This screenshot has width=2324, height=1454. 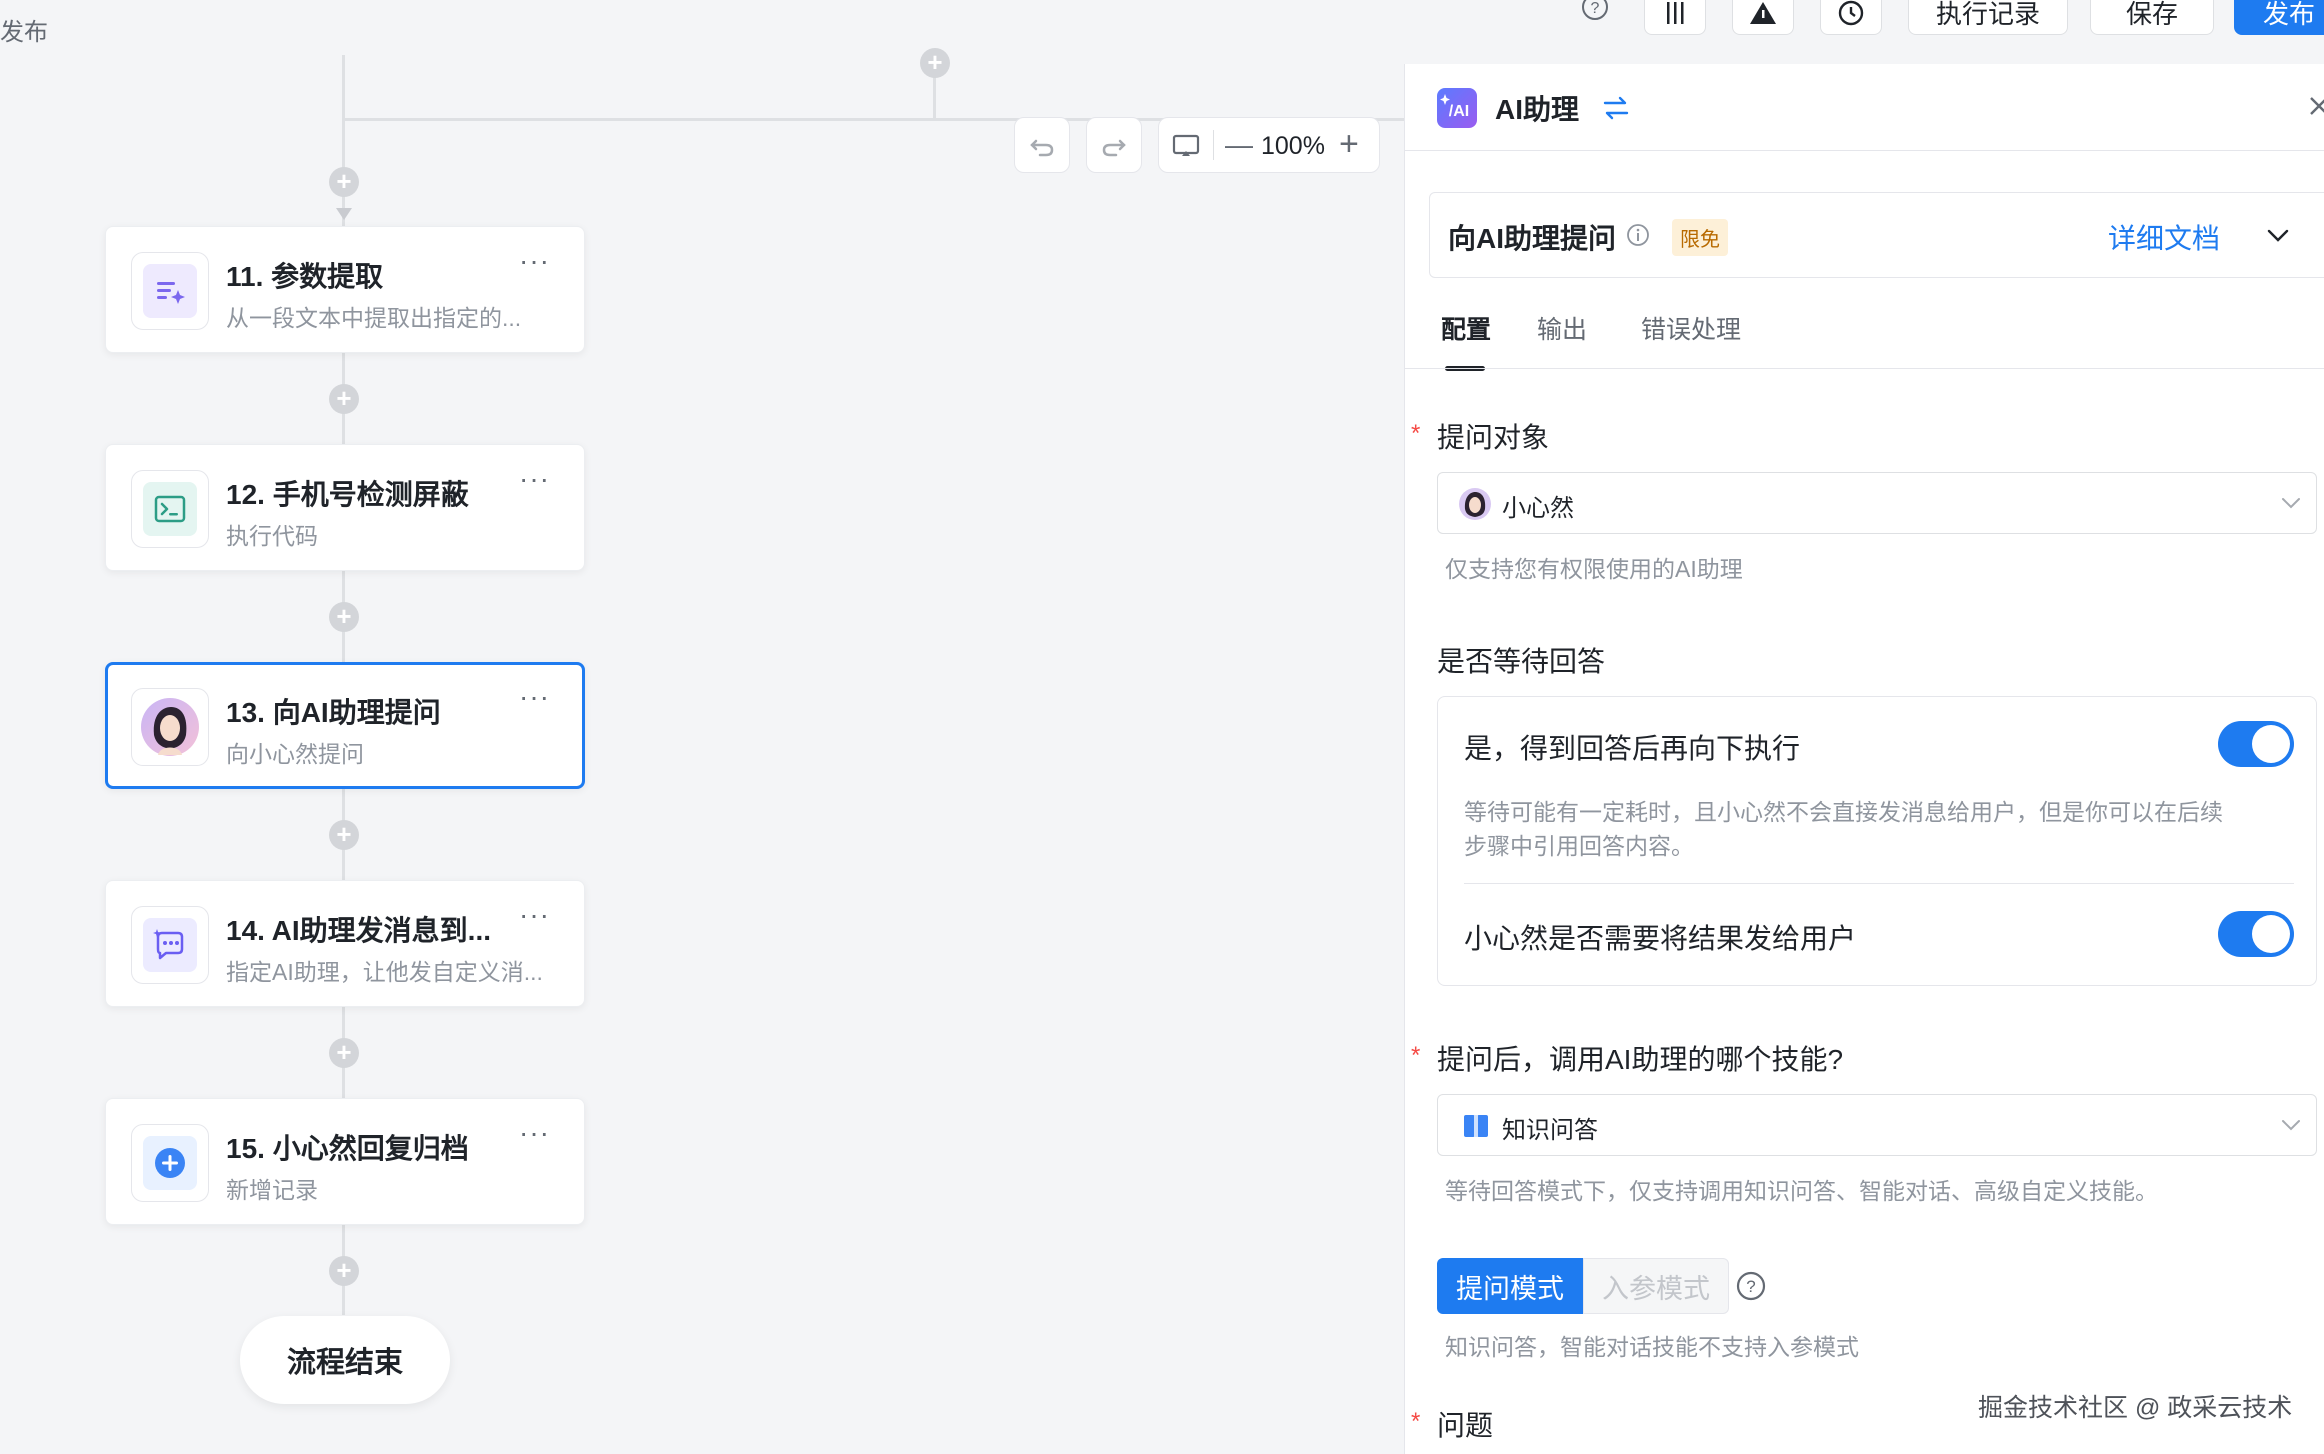 What do you see at coordinates (1457, 108) in the screenshot?
I see `ai-assistant-logo-icon: /AI` at bounding box center [1457, 108].